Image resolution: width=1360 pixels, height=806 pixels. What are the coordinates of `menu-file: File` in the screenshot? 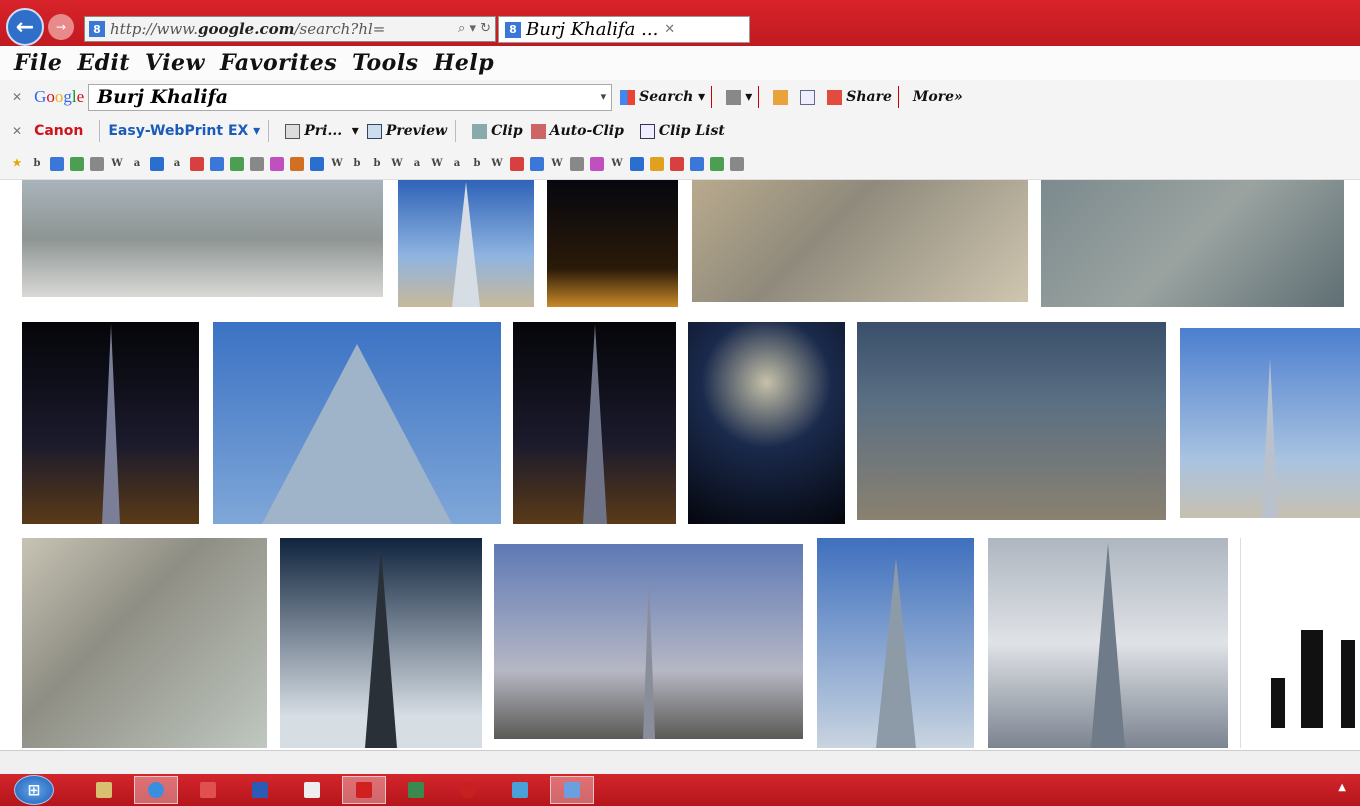 It's located at (38, 63).